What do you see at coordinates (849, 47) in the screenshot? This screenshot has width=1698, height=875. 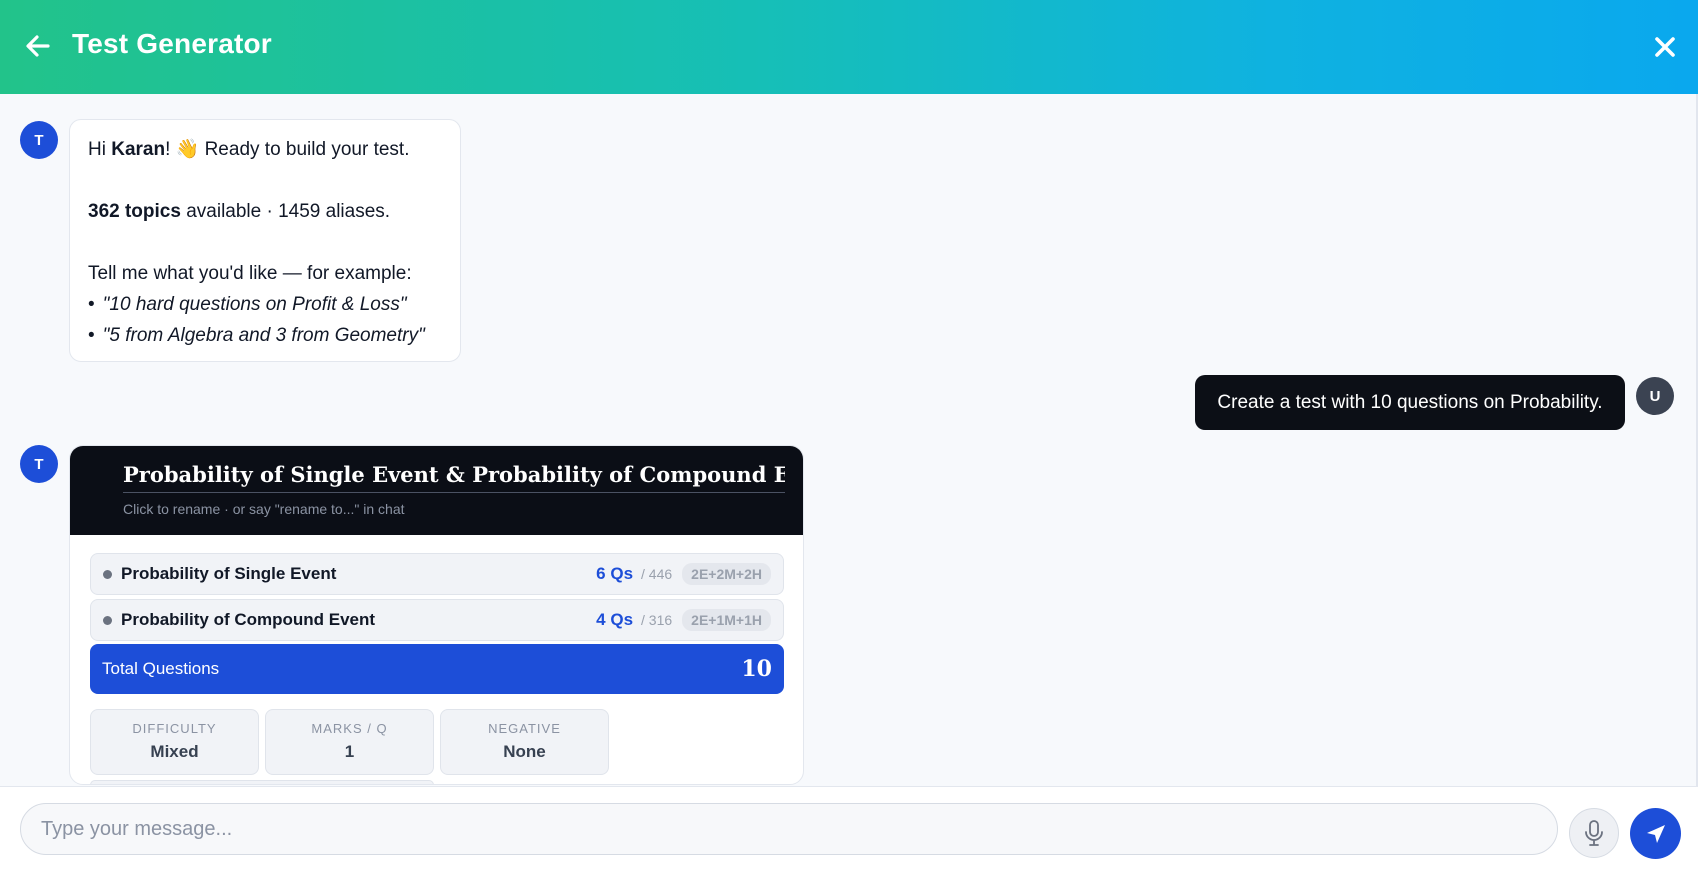 I see `app-header: Test Generator` at bounding box center [849, 47].